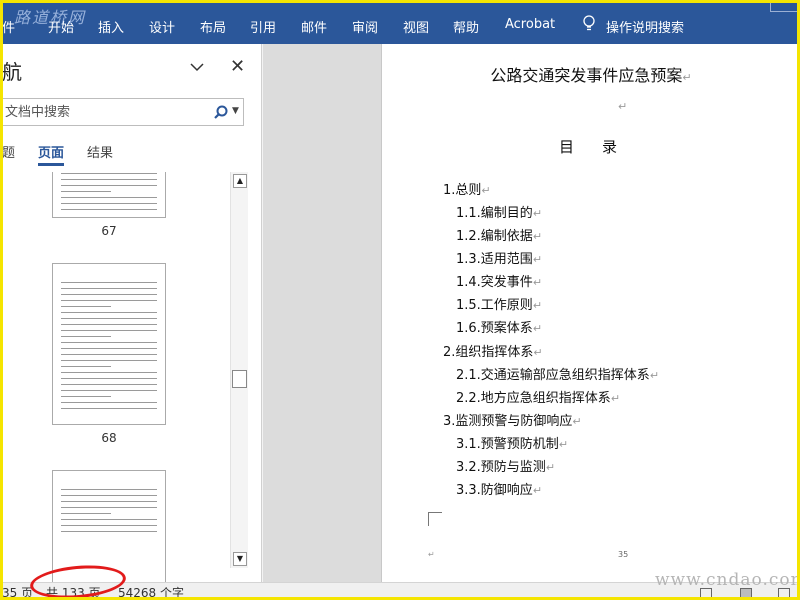  What do you see at coordinates (17, 592) in the screenshot?
I see `status-current-page: 35 页` at bounding box center [17, 592].